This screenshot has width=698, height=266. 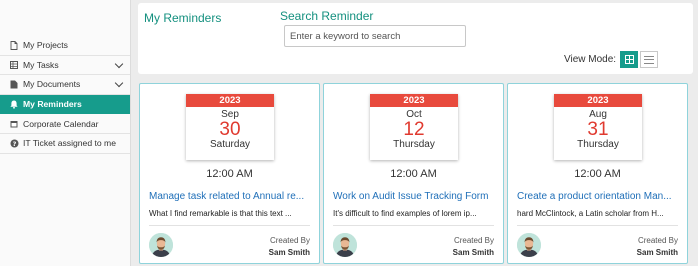 I want to click on question-circle-icon: ?, so click(x=14, y=143).